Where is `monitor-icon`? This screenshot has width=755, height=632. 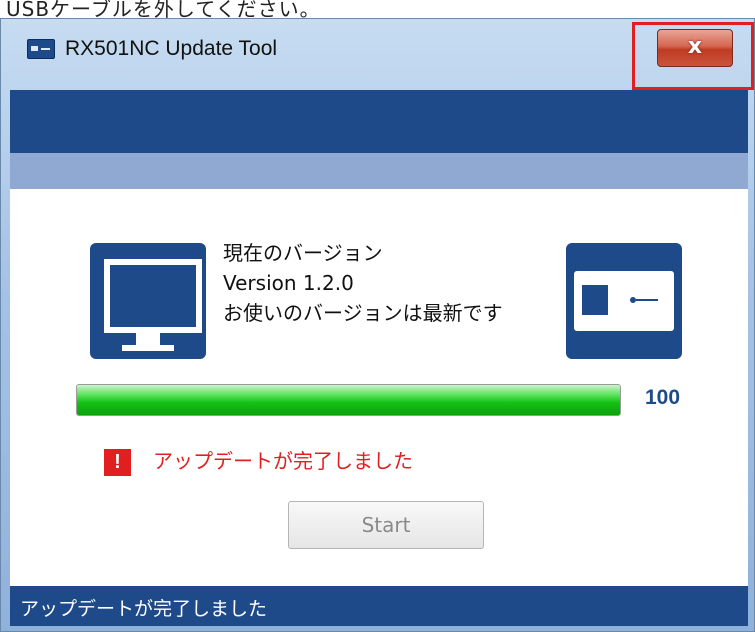 monitor-icon is located at coordinates (148, 301).